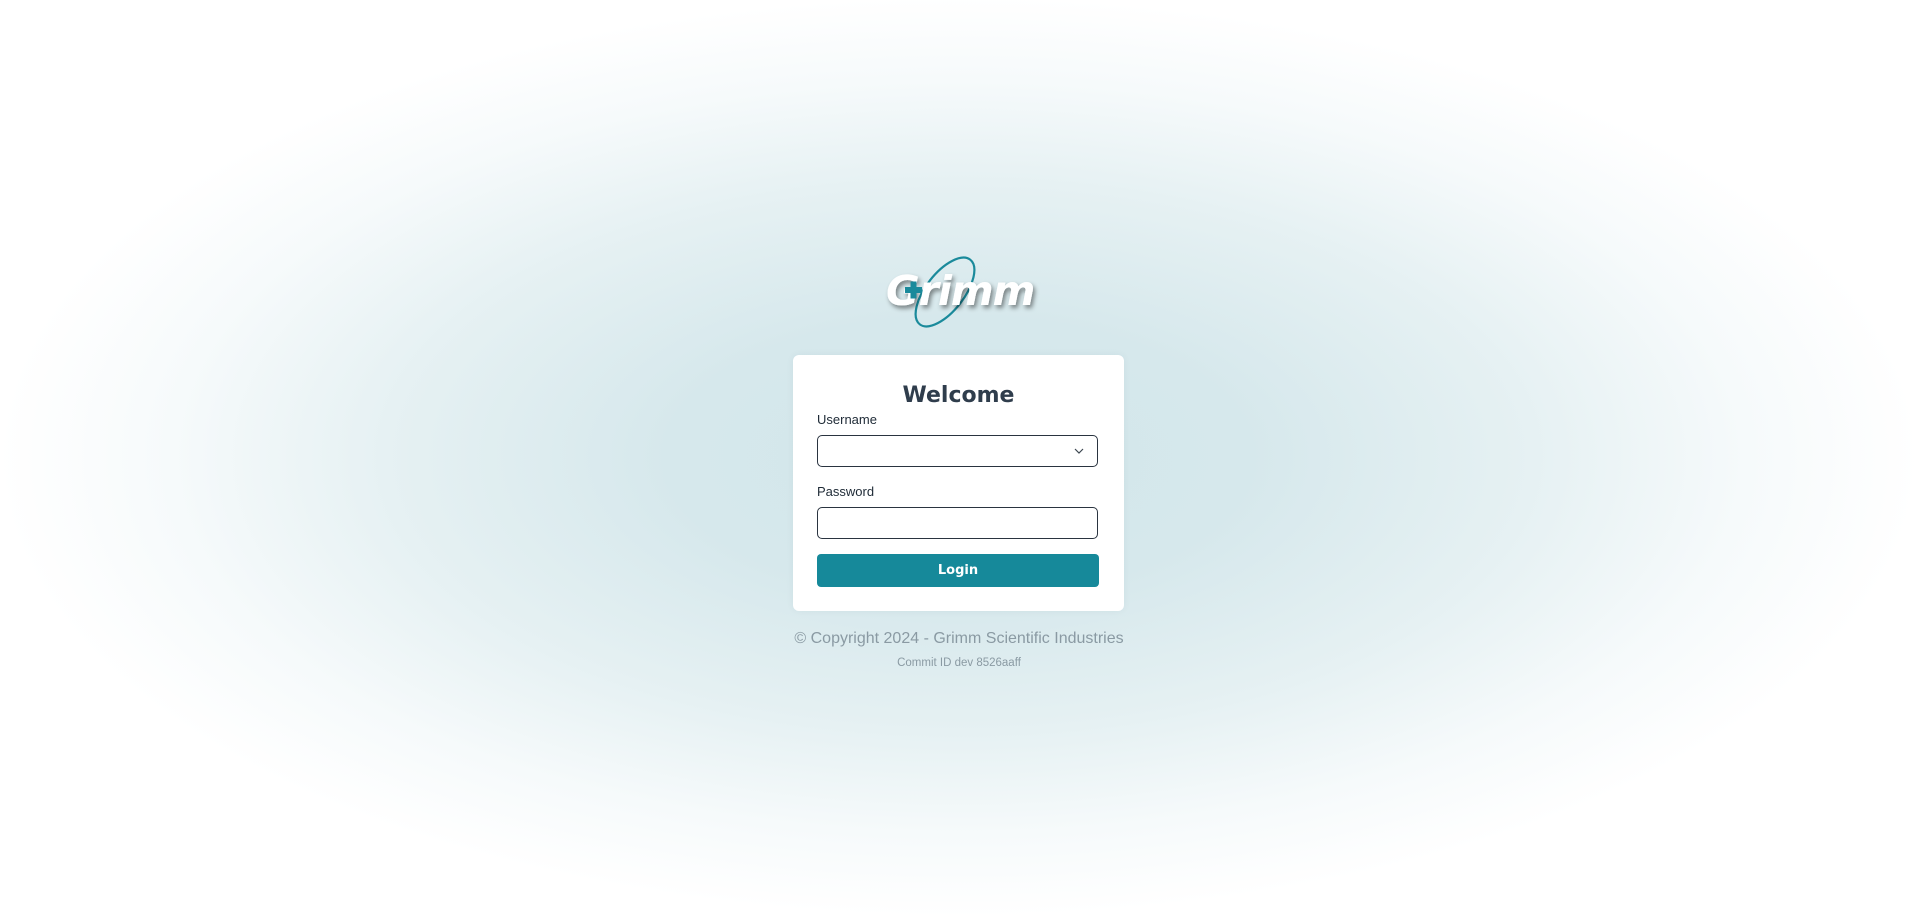  Describe the element at coordinates (1079, 451) in the screenshot. I see `chevron-down-icon` at that location.